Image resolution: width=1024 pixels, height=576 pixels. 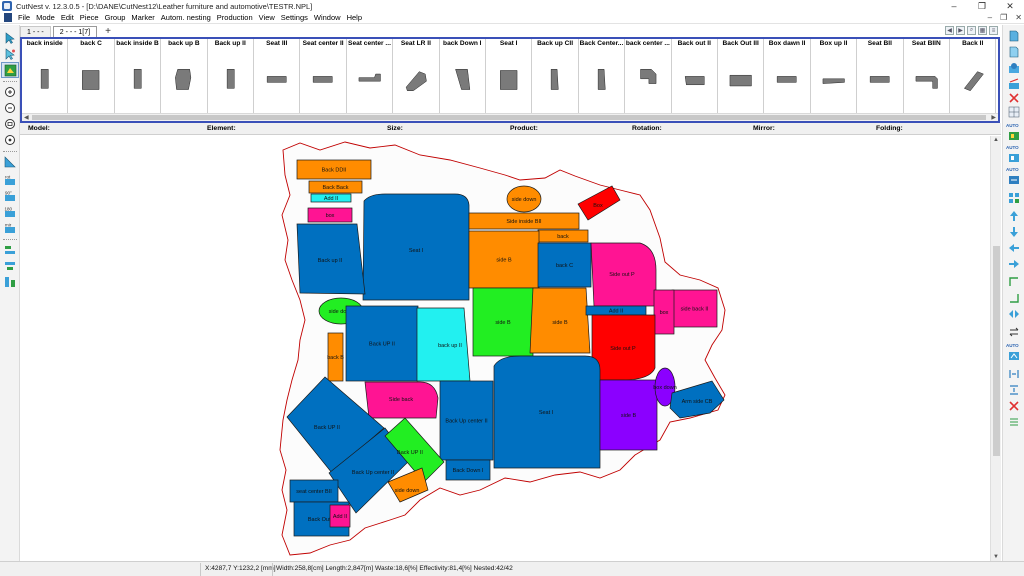 What do you see at coordinates (880, 76) in the screenshot?
I see `strip-element: Seat BII` at bounding box center [880, 76].